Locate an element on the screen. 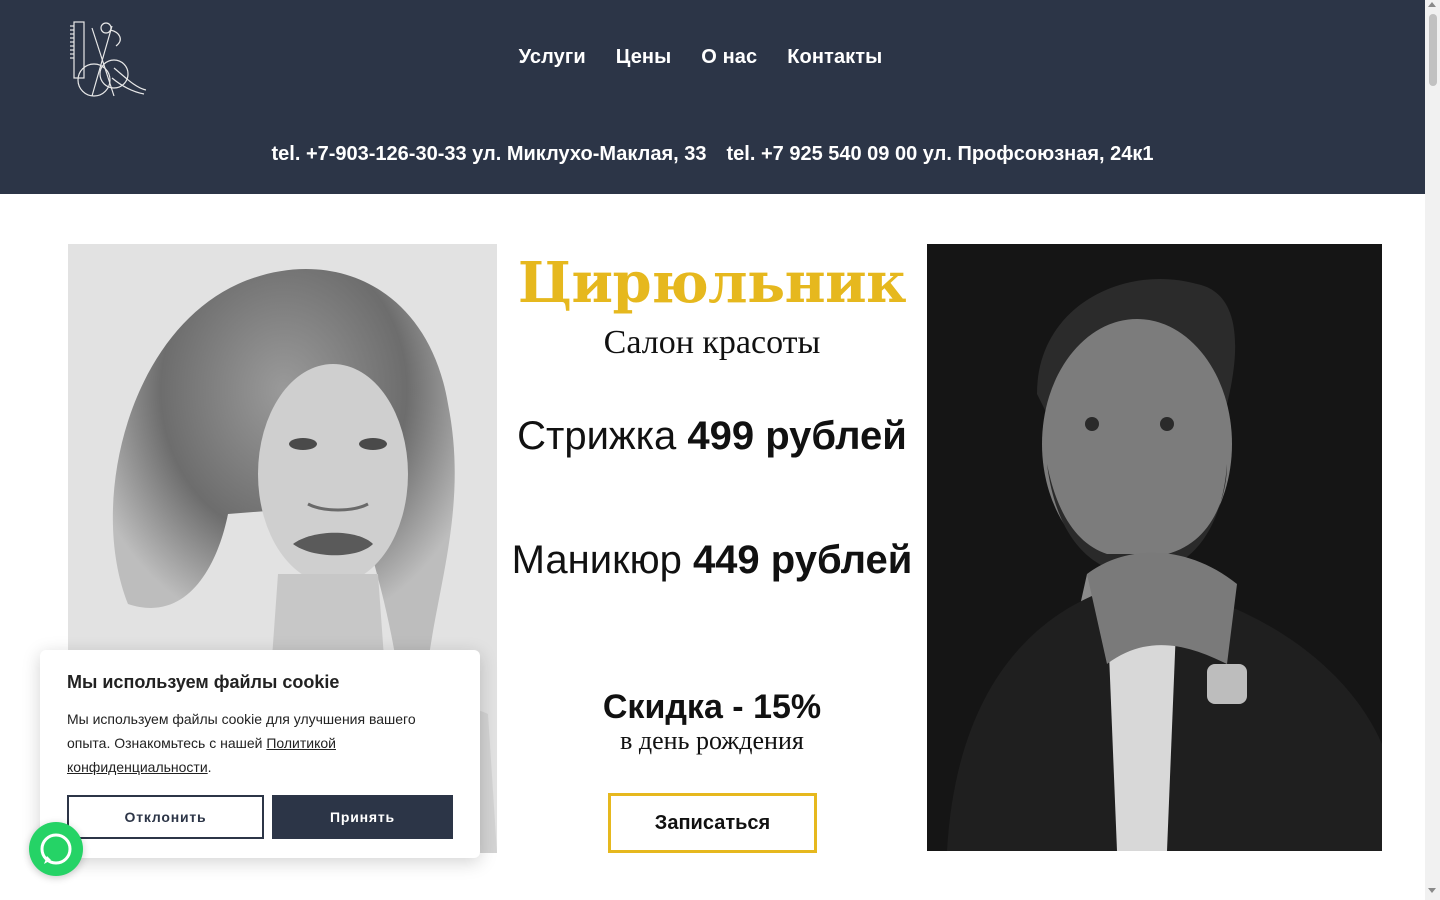  whatsapp-icon is located at coordinates (56, 849).